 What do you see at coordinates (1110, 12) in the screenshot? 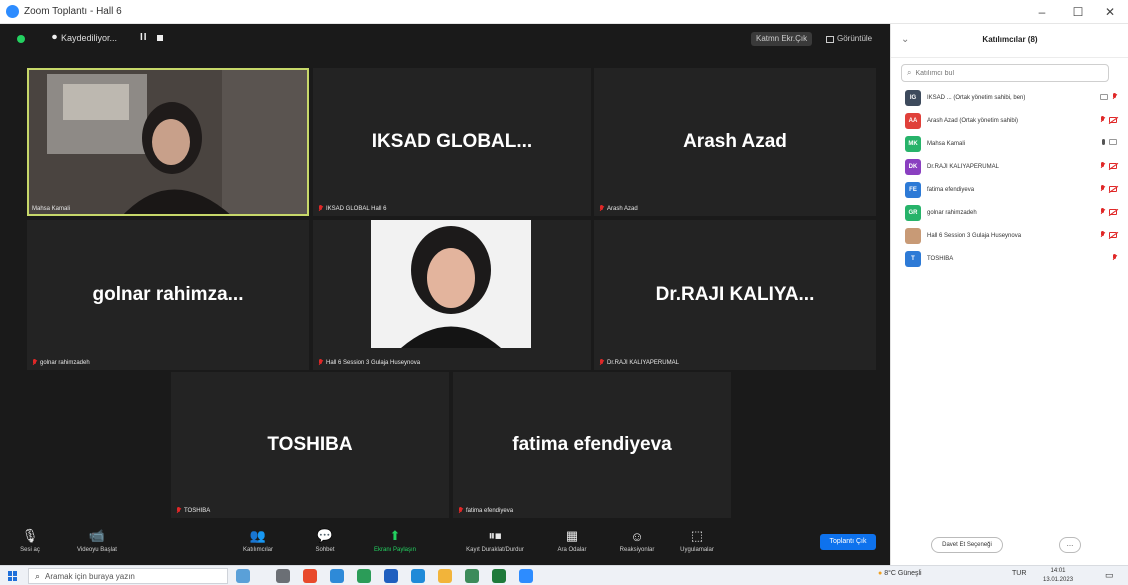
I see `close-button: ✕` at bounding box center [1110, 12].